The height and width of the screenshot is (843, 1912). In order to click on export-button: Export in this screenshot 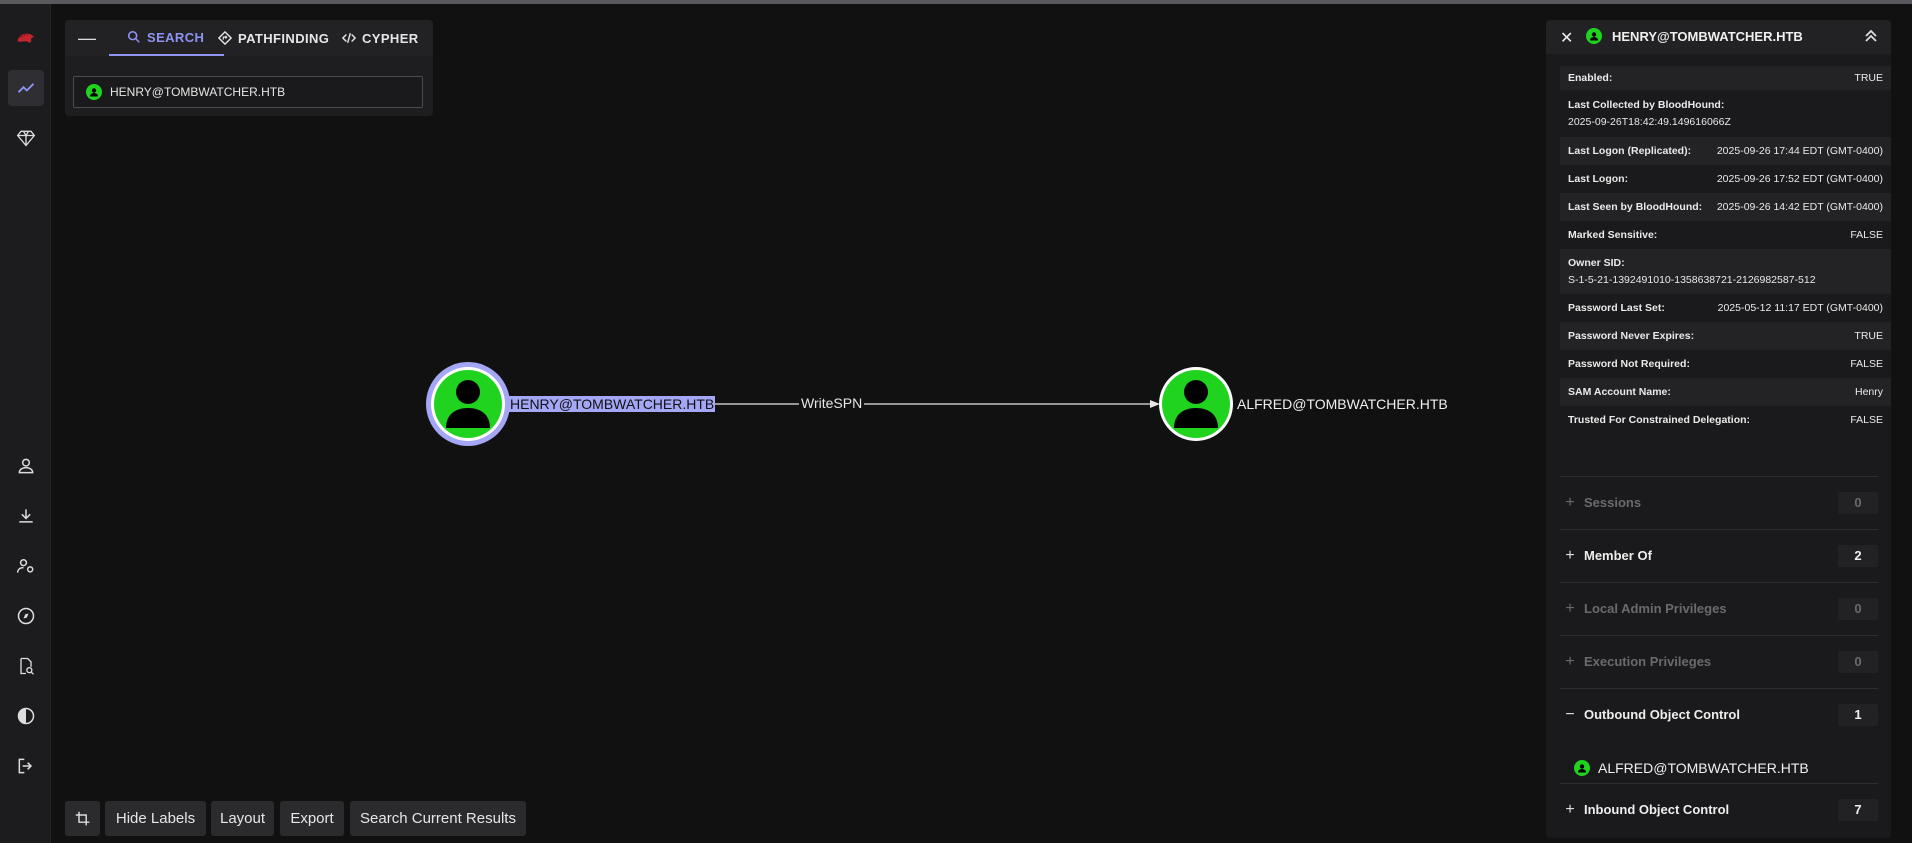, I will do `click(312, 818)`.